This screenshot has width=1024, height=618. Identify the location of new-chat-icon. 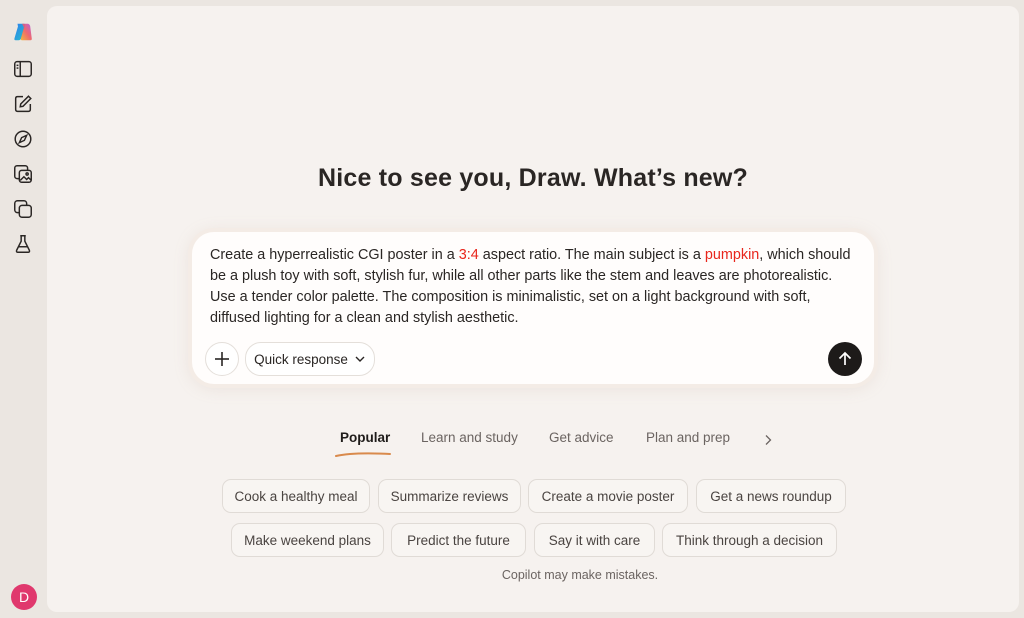
(23, 104).